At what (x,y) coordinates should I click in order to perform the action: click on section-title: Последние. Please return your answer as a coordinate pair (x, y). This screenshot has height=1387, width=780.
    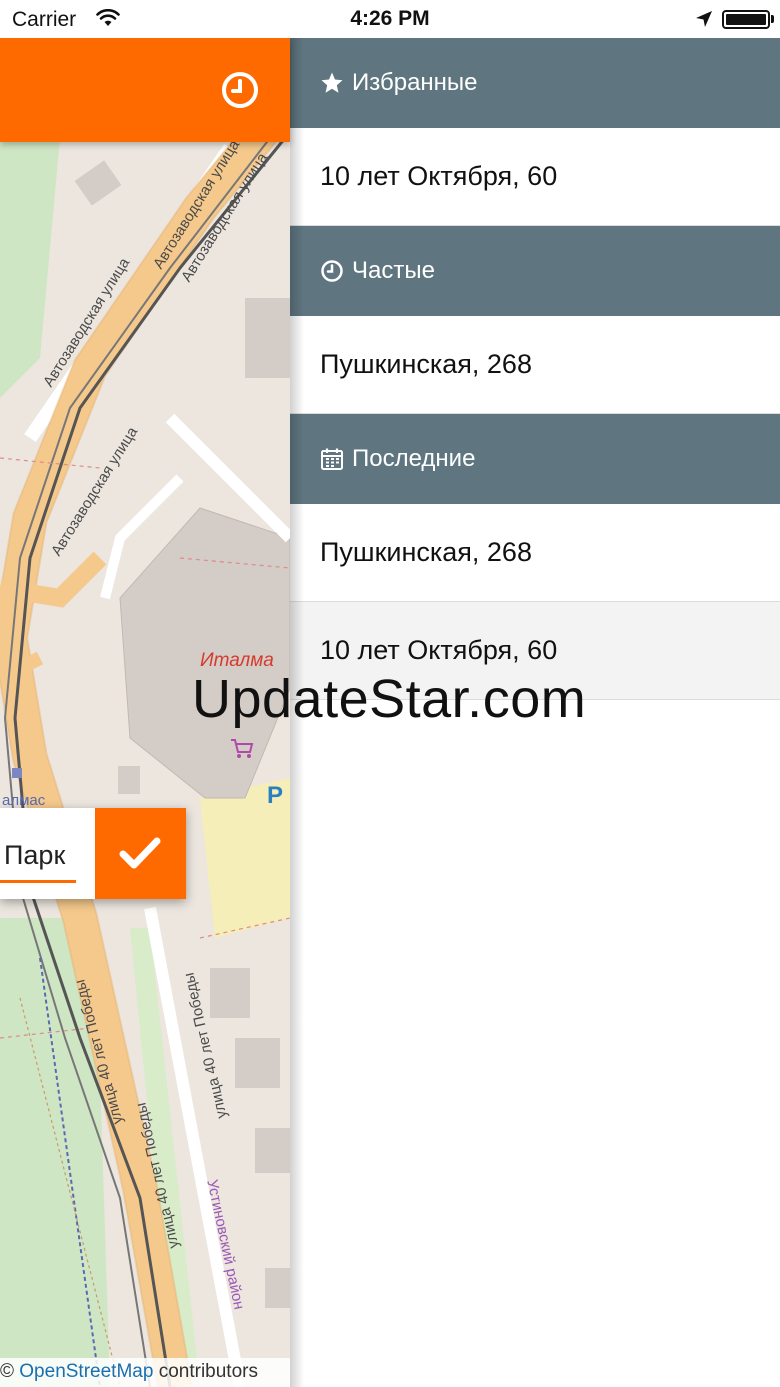
    Looking at the image, I should click on (414, 458).